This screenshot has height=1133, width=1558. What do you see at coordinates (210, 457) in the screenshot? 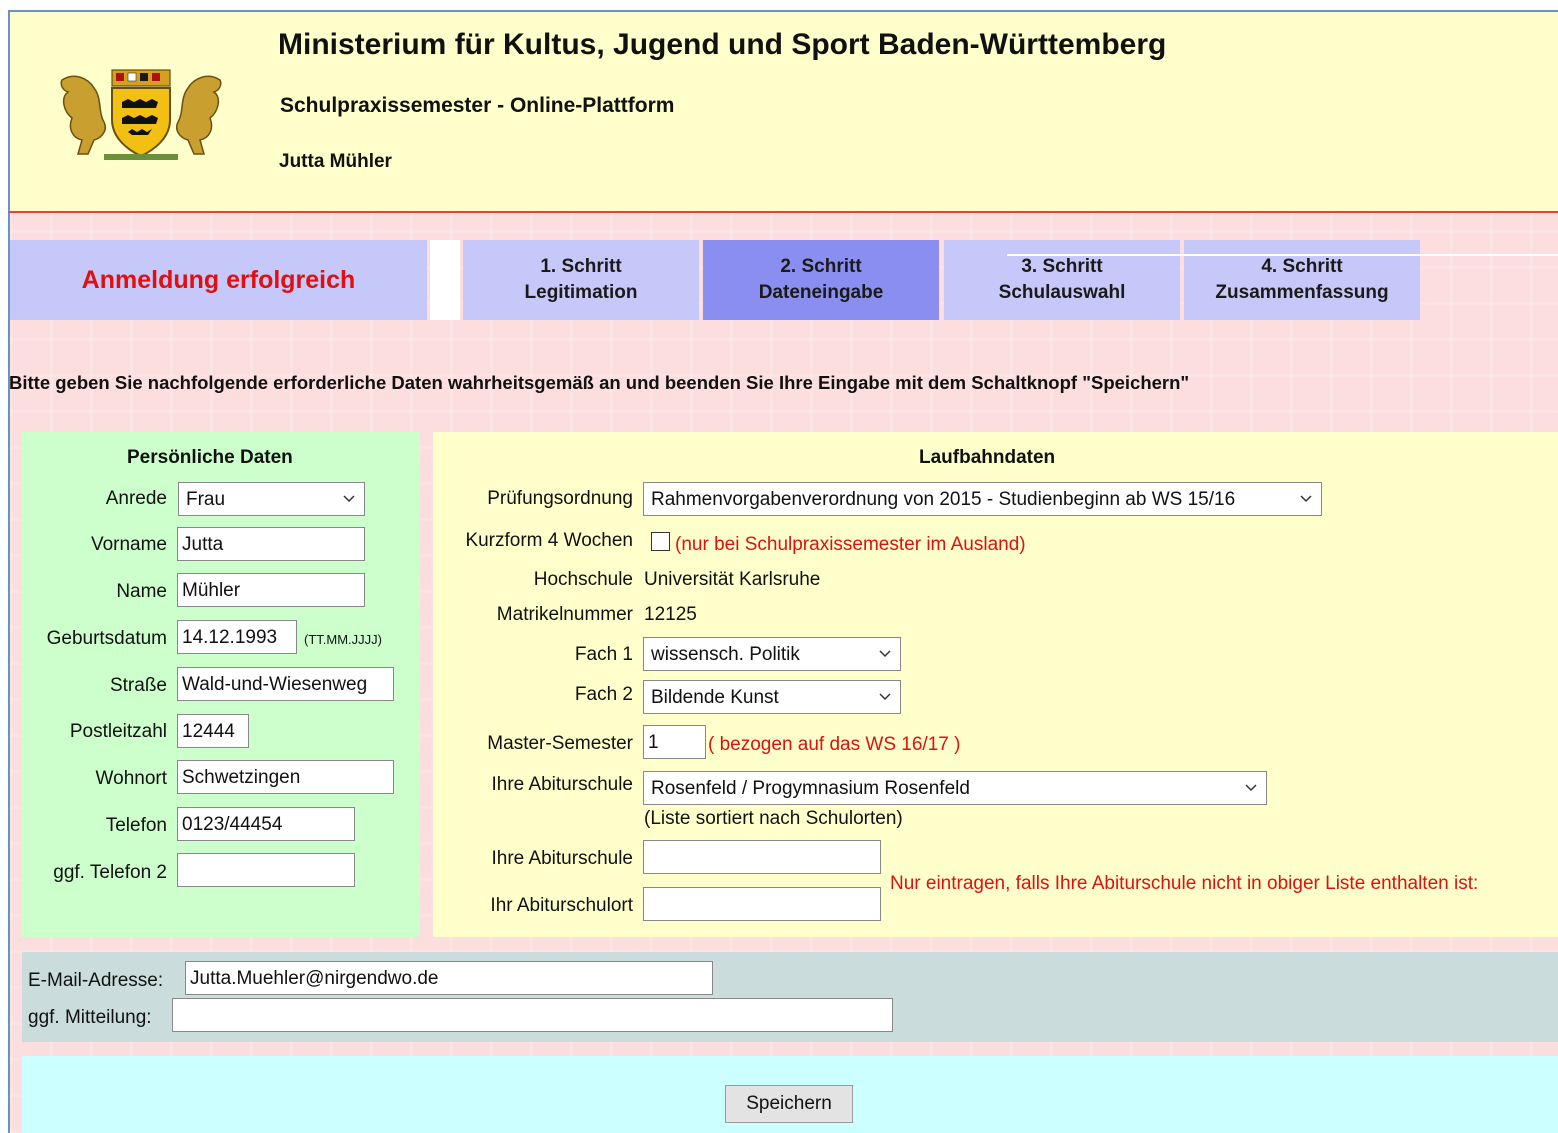
I see `personal-data-title: Persönliche Daten` at bounding box center [210, 457].